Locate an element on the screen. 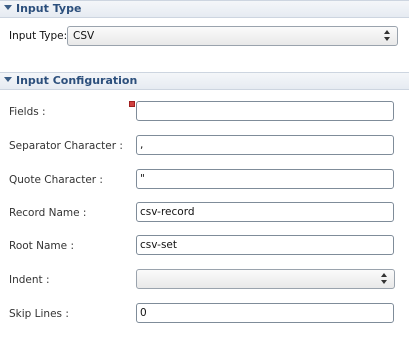 The image size is (409, 337). root-name-label: Root Name : is located at coordinates (41, 246).